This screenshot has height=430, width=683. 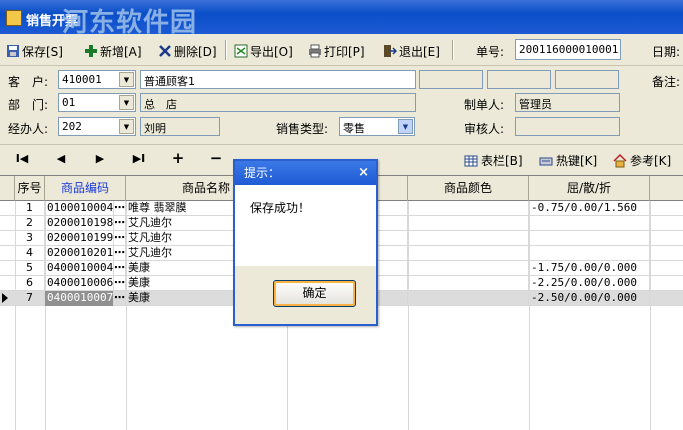 What do you see at coordinates (79, 298) in the screenshot?
I see `cell-code: 0400010007` at bounding box center [79, 298].